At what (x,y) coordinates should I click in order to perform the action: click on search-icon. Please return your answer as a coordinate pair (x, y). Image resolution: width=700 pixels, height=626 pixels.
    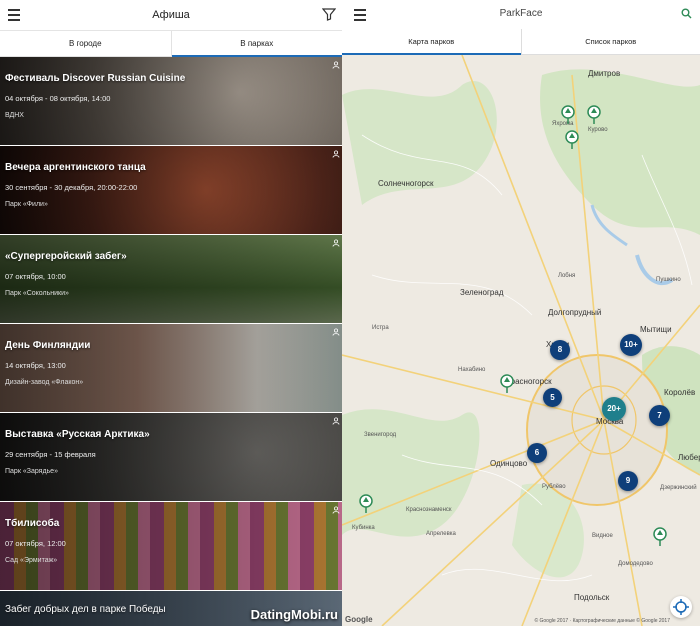
    Looking at the image, I should click on (686, 13).